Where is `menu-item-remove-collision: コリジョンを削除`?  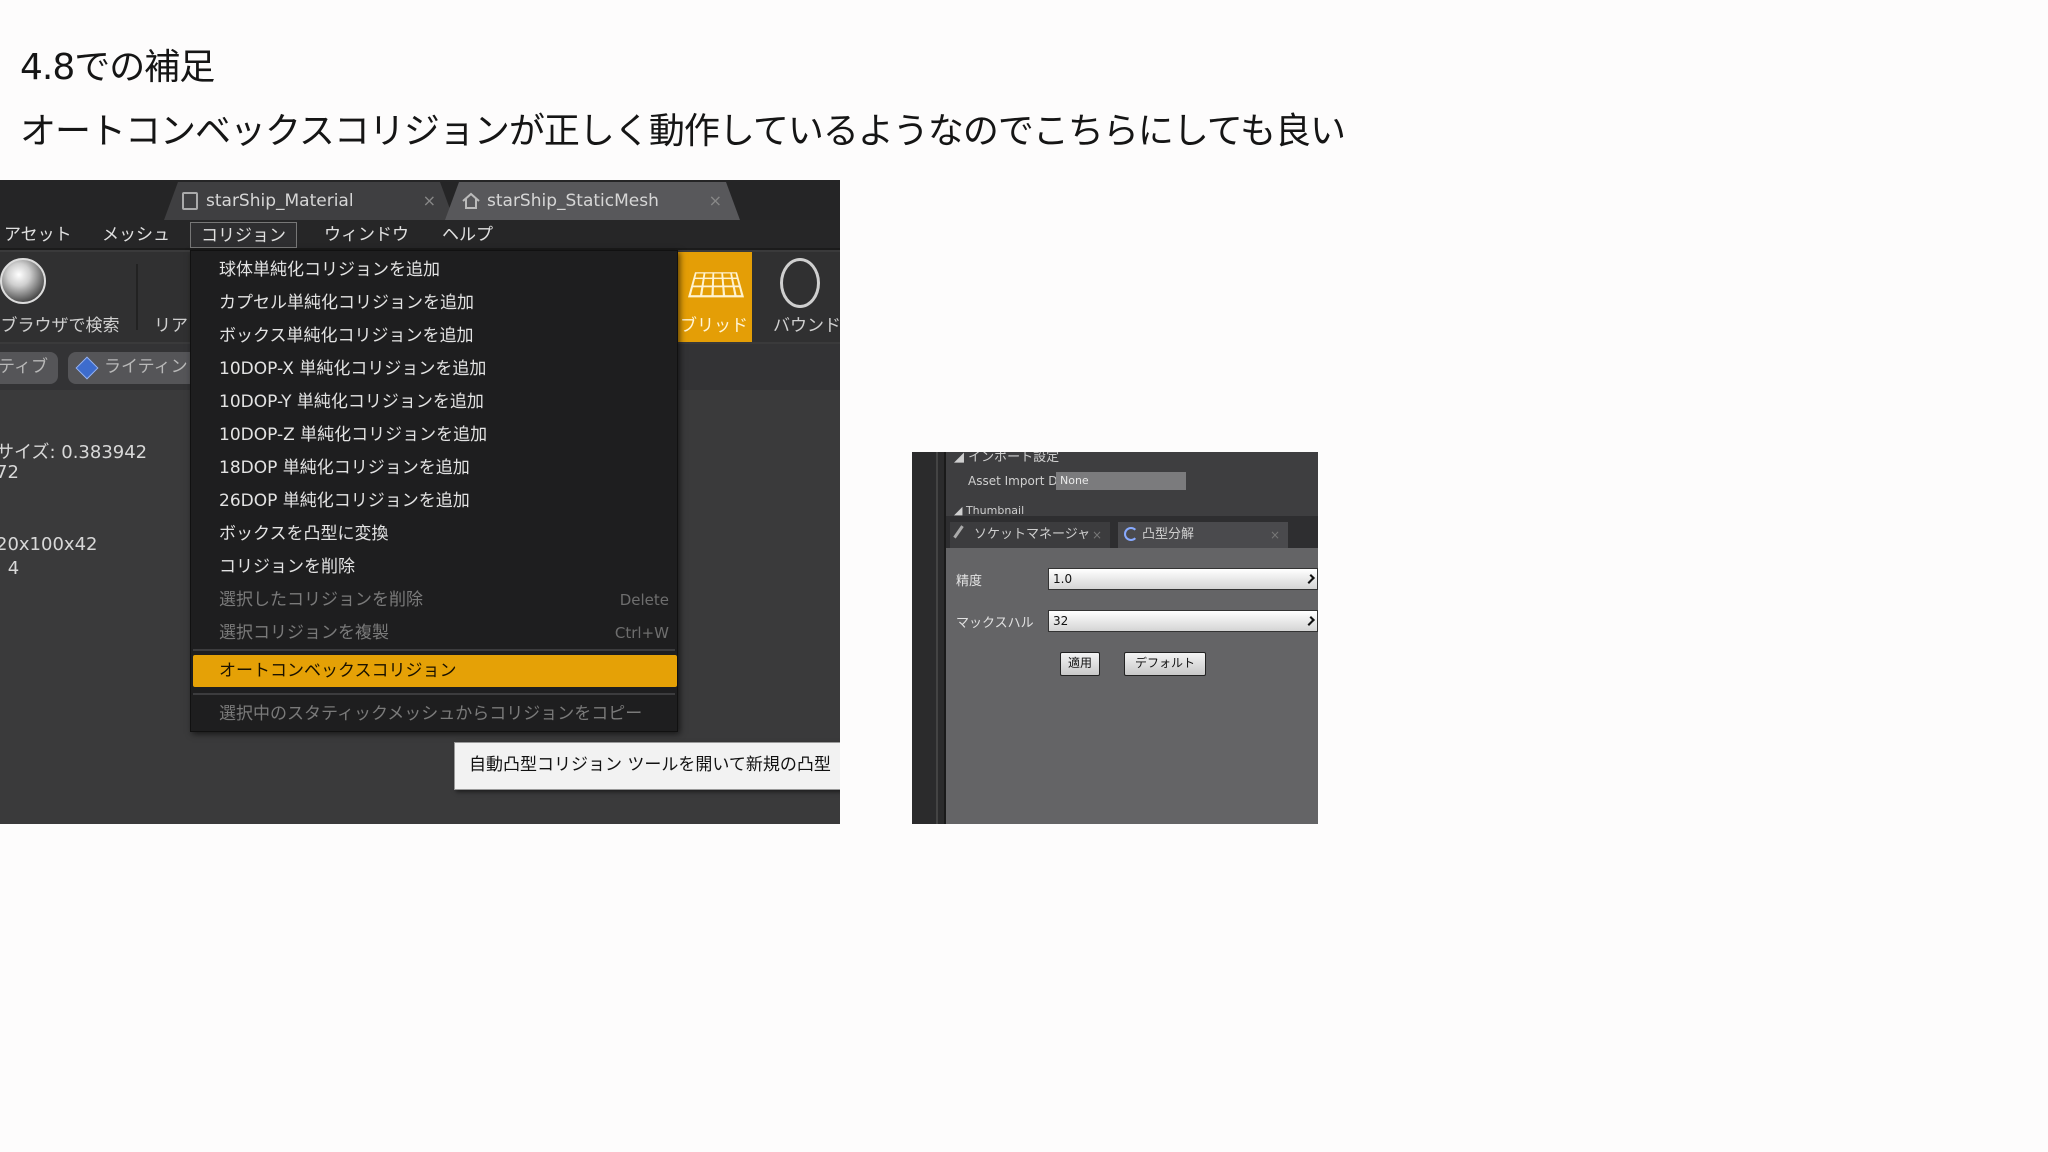 menu-item-remove-collision: コリジョンを削除 is located at coordinates (287, 567).